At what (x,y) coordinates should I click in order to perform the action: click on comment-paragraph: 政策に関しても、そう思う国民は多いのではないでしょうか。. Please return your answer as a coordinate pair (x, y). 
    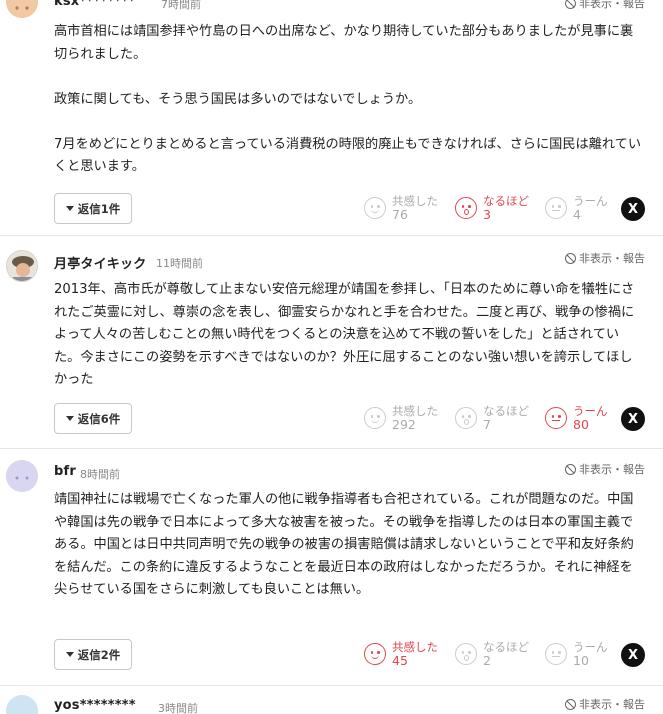
    Looking at the image, I should click on (238, 99).